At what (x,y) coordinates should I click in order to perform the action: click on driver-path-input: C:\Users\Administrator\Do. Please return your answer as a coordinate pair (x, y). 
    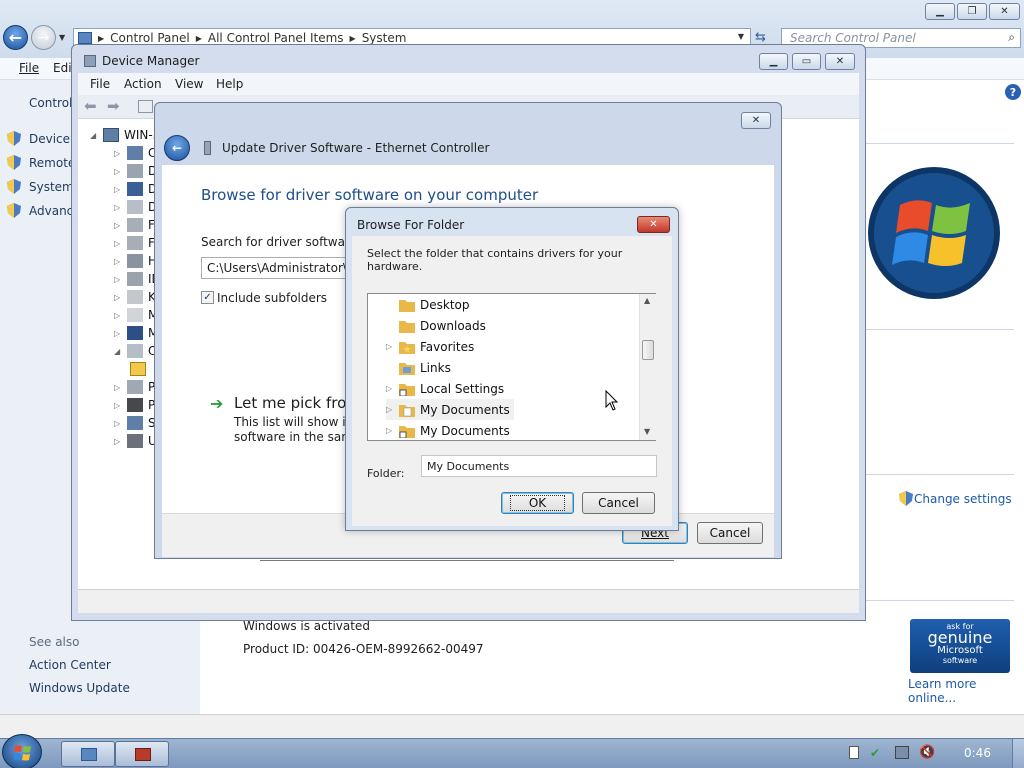
    Looking at the image, I should click on (274, 268).